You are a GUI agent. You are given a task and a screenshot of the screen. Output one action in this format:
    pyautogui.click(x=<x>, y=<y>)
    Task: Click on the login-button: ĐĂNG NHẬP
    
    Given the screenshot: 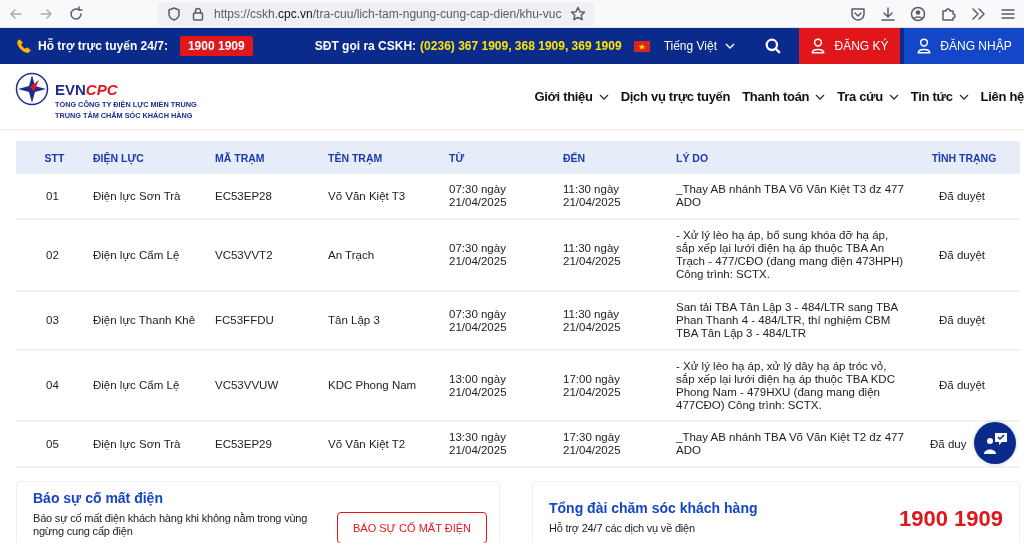 What is the action you would take?
    pyautogui.click(x=964, y=46)
    